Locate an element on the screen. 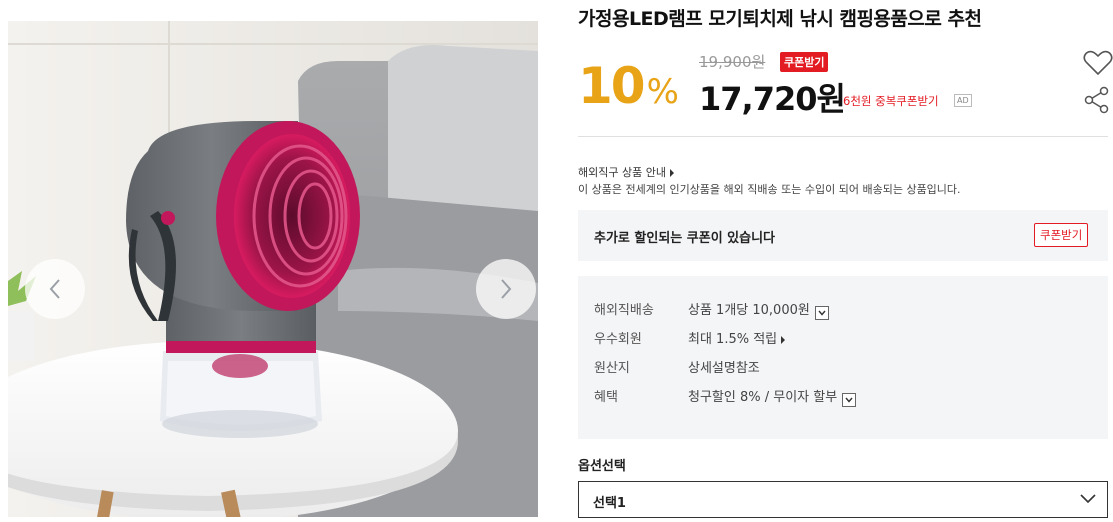 The width and height of the screenshot is (1113, 522). heart-icon is located at coordinates (1098, 63).